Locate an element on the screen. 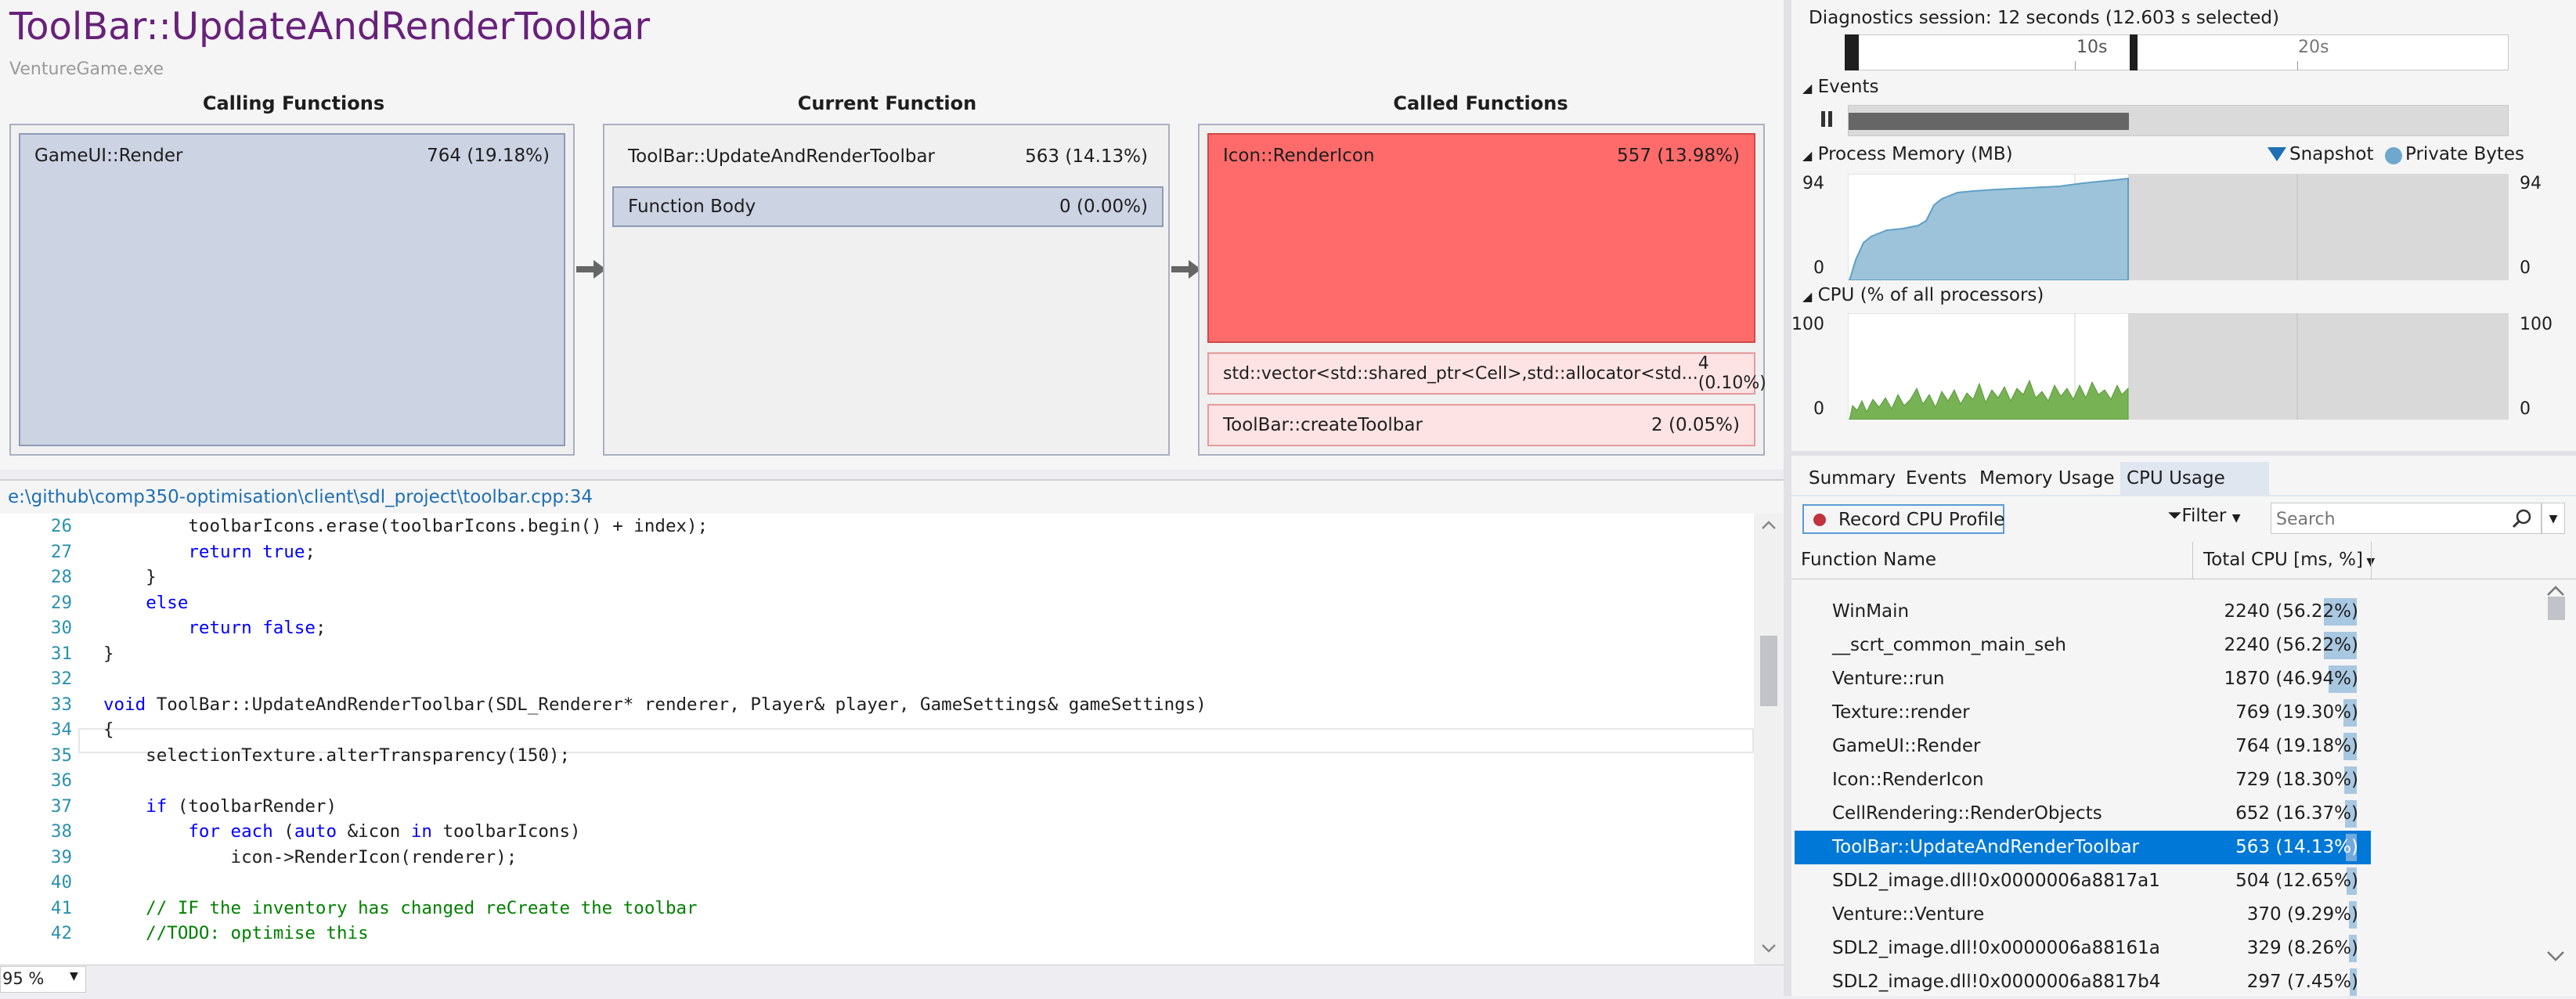 This screenshot has height=999, width=2576. code-line: 37 if (toolbarRender) is located at coordinates (877, 806).